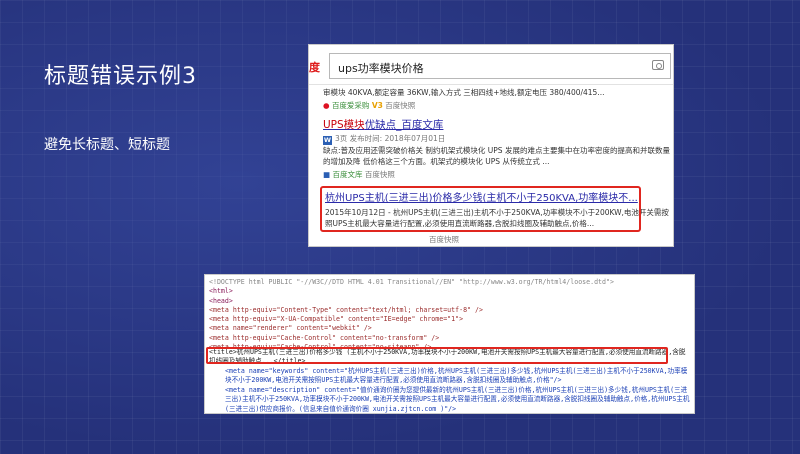 The height and width of the screenshot is (454, 800). I want to click on result-2-source: 百度文库, so click(347, 174).